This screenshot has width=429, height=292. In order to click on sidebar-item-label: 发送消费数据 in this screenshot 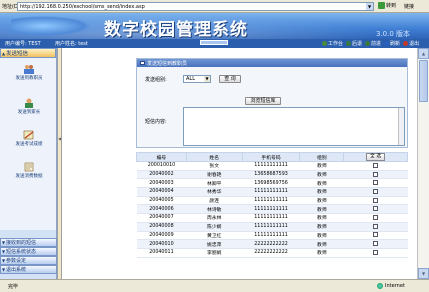, I will do `click(29, 176)`.